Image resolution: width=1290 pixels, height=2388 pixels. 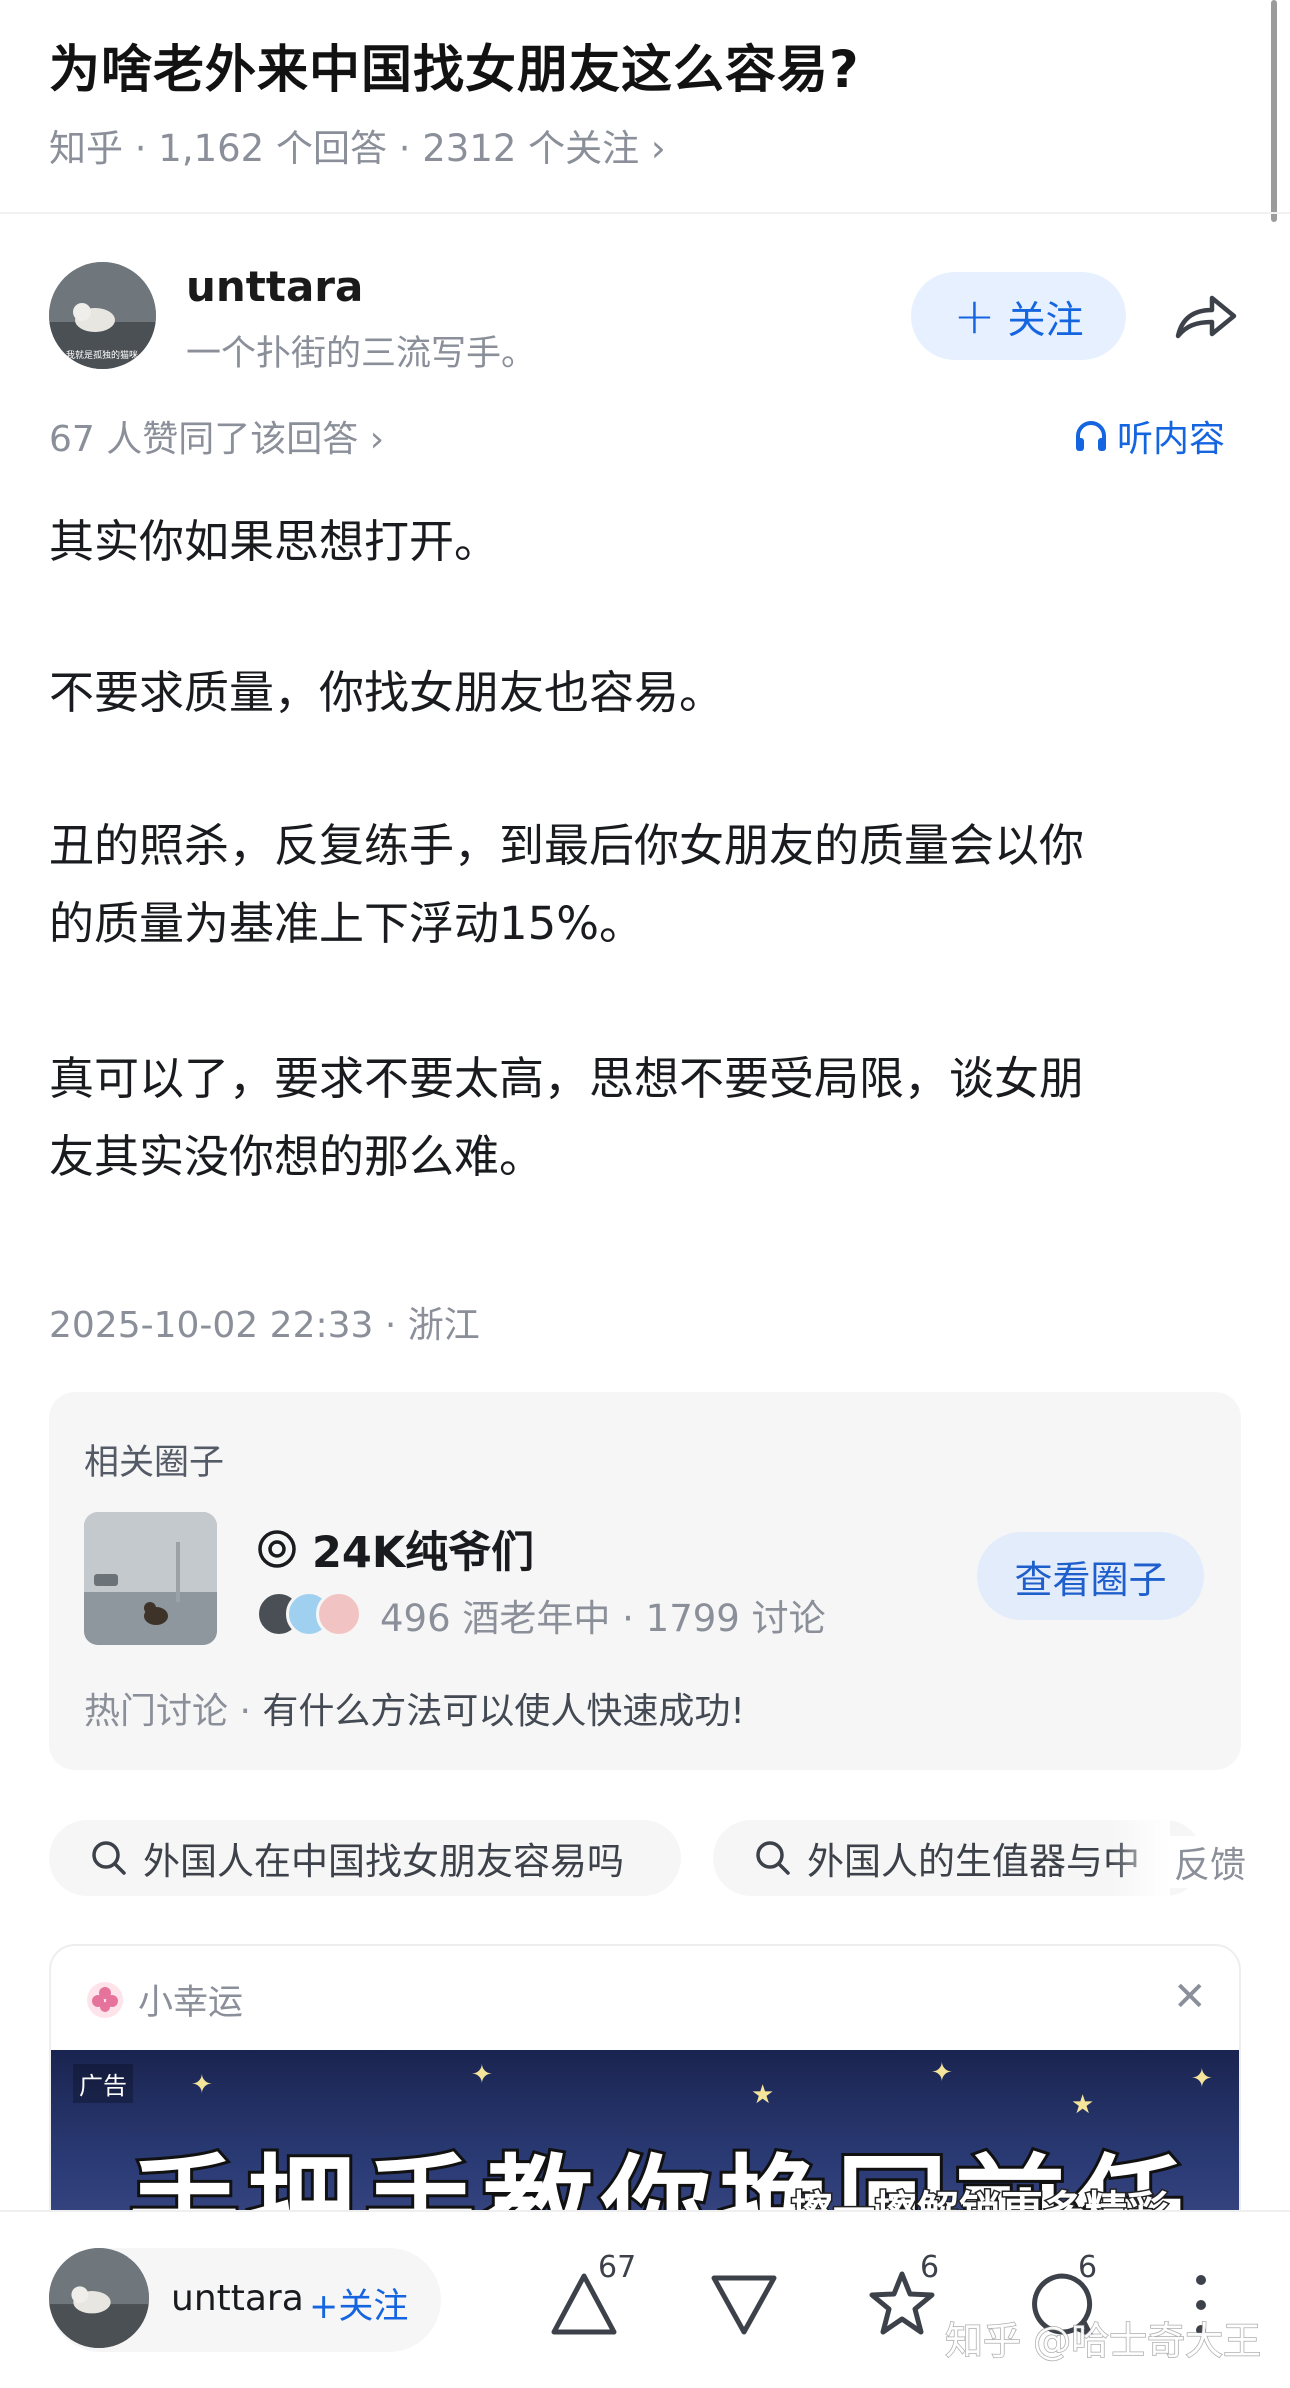 I want to click on plus-icon: +, so click(x=974, y=316).